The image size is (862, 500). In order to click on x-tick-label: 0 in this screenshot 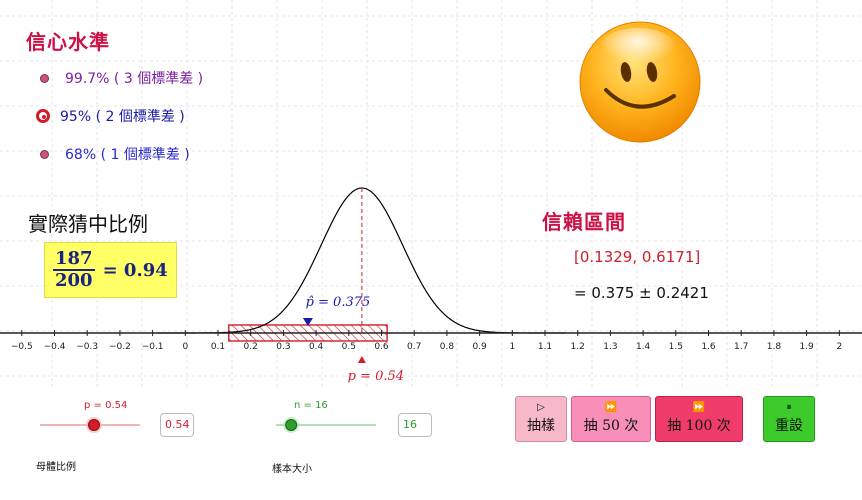, I will do `click(185, 347)`.